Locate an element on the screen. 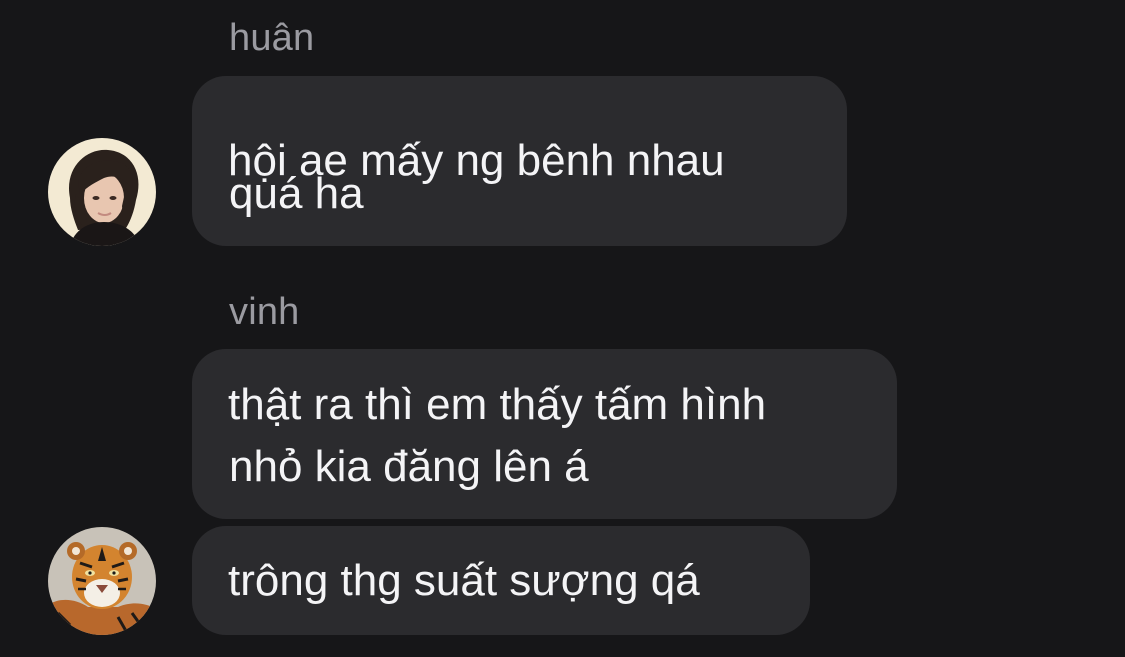 This screenshot has height=657, width=1125. avatar-vinh is located at coordinates (102, 581).